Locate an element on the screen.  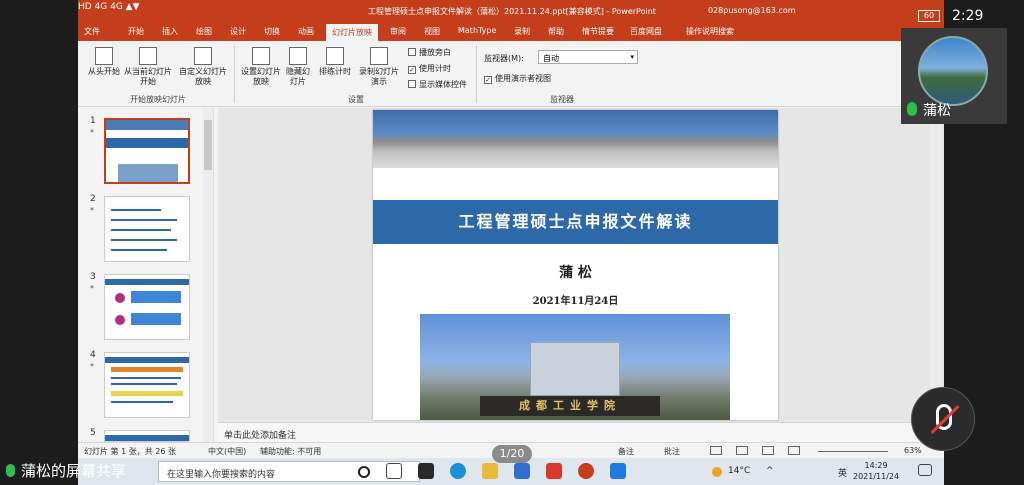
participant-name: 蒲松 is located at coordinates (937, 111).